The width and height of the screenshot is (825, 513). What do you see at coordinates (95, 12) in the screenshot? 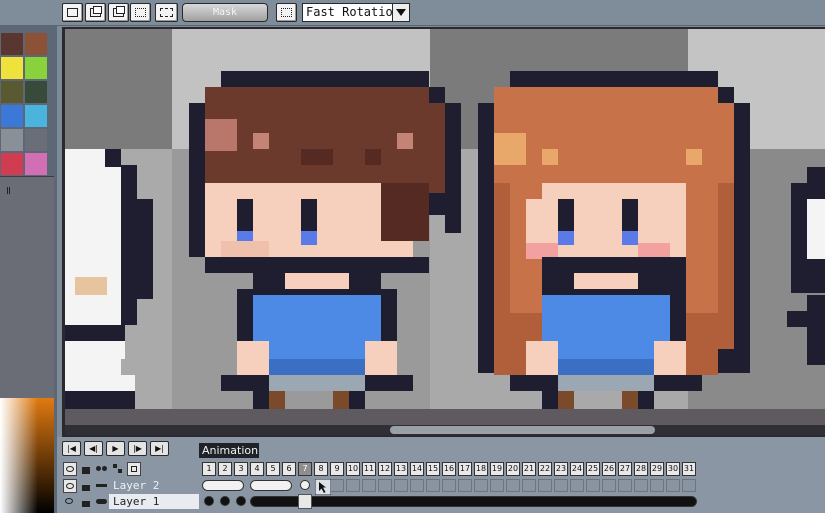
I see `copy-button` at bounding box center [95, 12].